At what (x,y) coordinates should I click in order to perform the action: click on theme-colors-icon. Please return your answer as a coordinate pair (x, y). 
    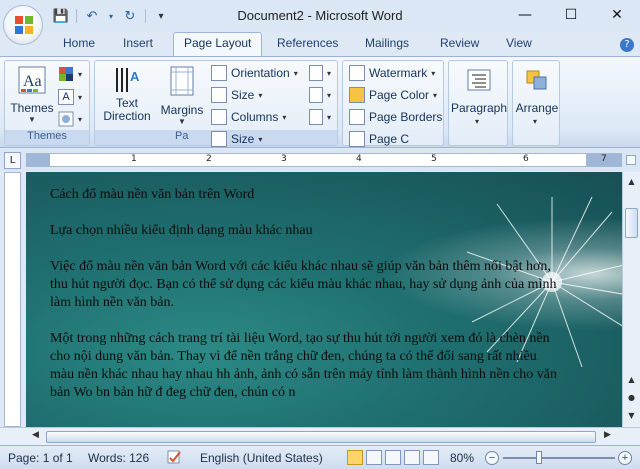
    Looking at the image, I should click on (66, 74).